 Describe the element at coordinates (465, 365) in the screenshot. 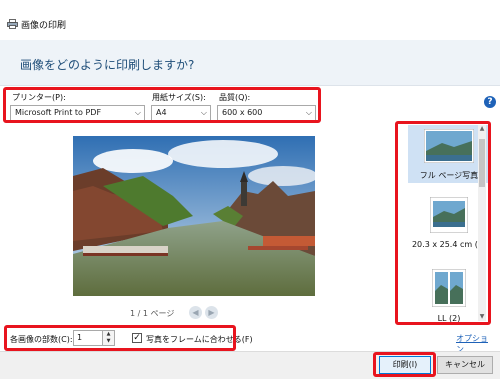

I see `cancel-button: キャンセル` at that location.